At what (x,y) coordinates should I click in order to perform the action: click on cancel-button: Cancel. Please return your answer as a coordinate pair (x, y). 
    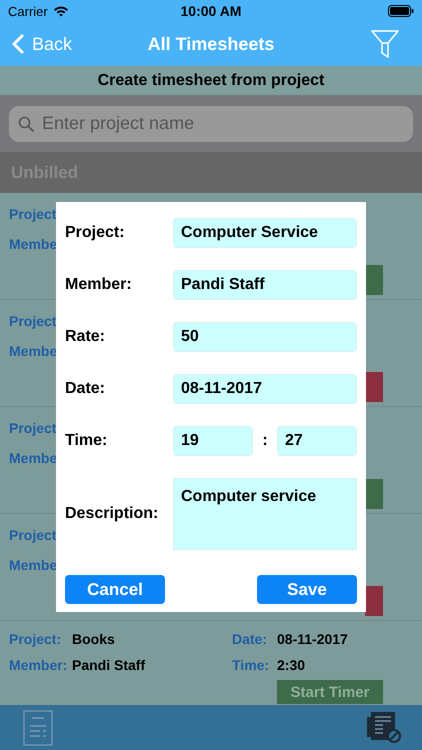
    Looking at the image, I should click on (115, 589).